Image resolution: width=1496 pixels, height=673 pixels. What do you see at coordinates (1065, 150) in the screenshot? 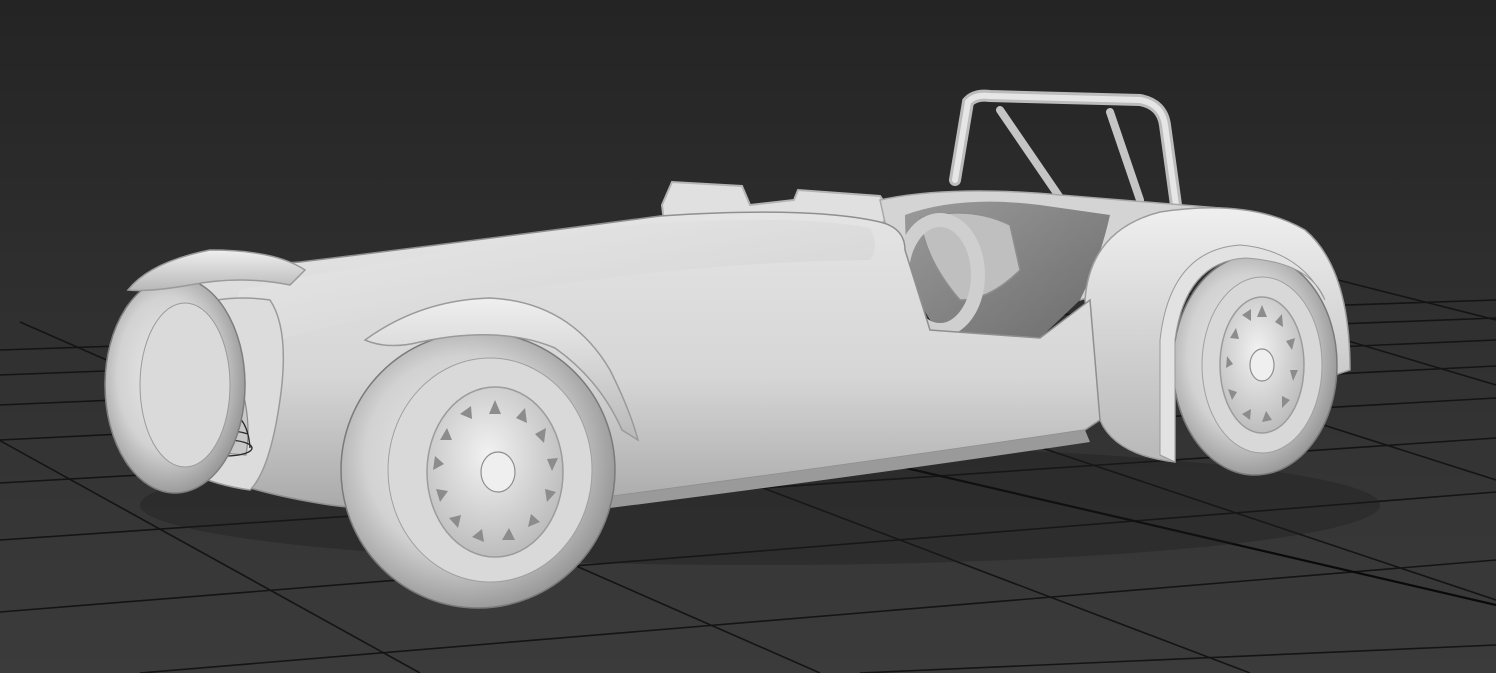
I see `roll-bar` at bounding box center [1065, 150].